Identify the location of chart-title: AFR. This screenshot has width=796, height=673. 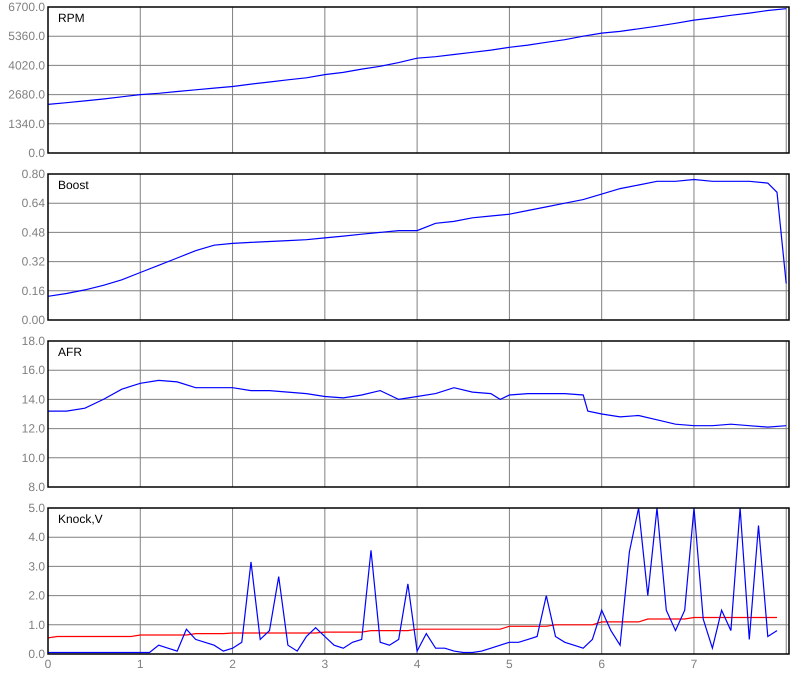
(70, 352).